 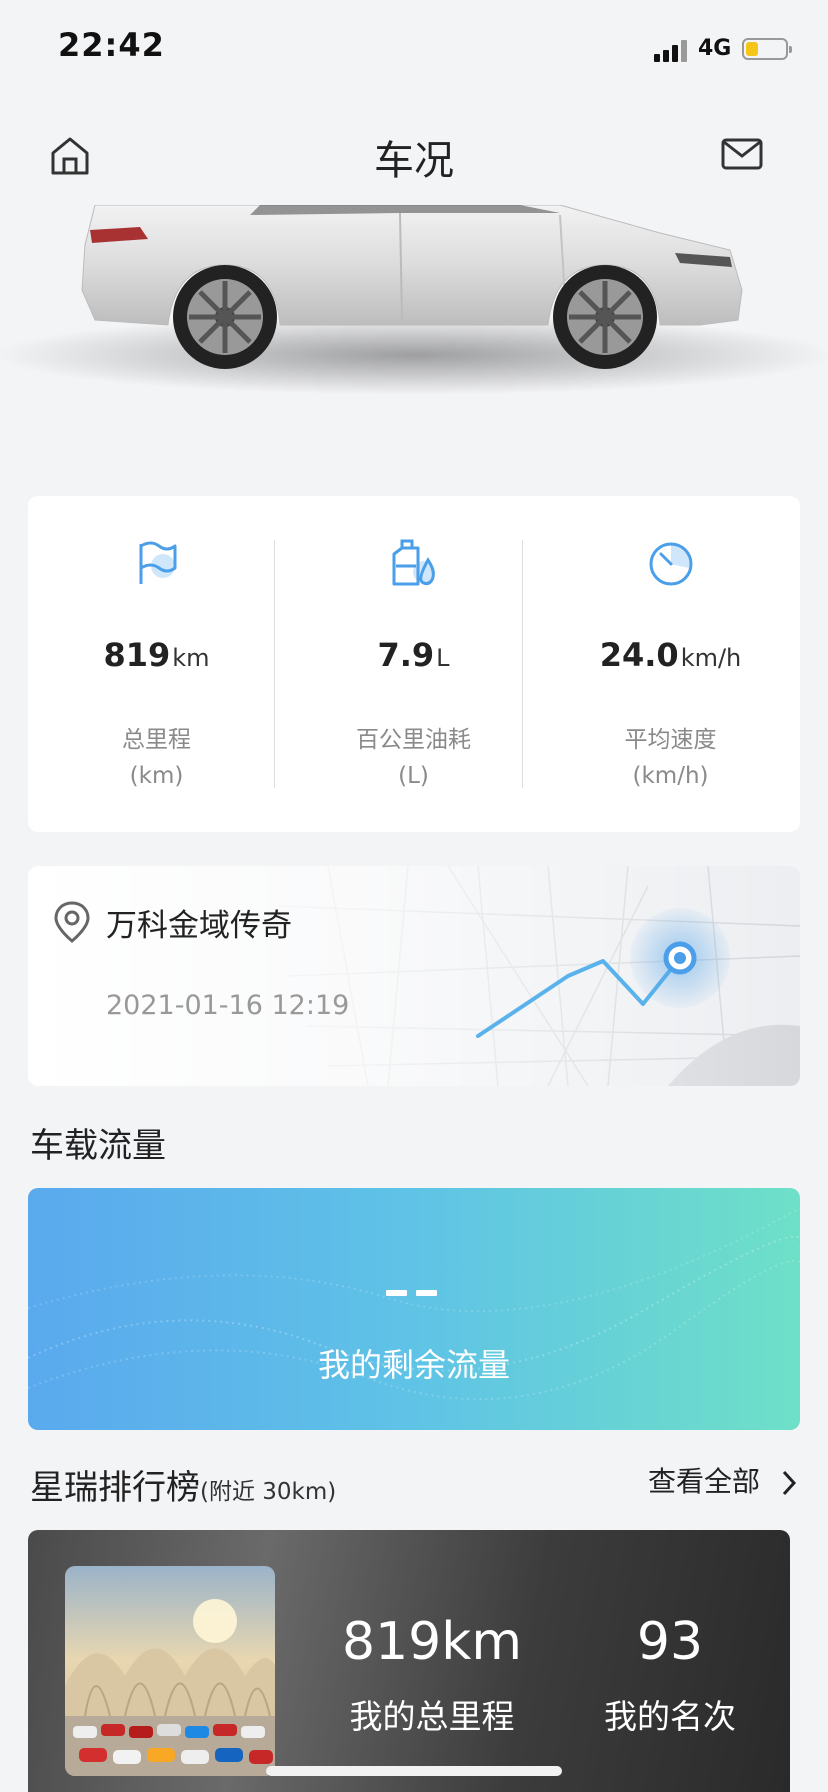 What do you see at coordinates (715, 48) in the screenshot?
I see `network-label: 4G` at bounding box center [715, 48].